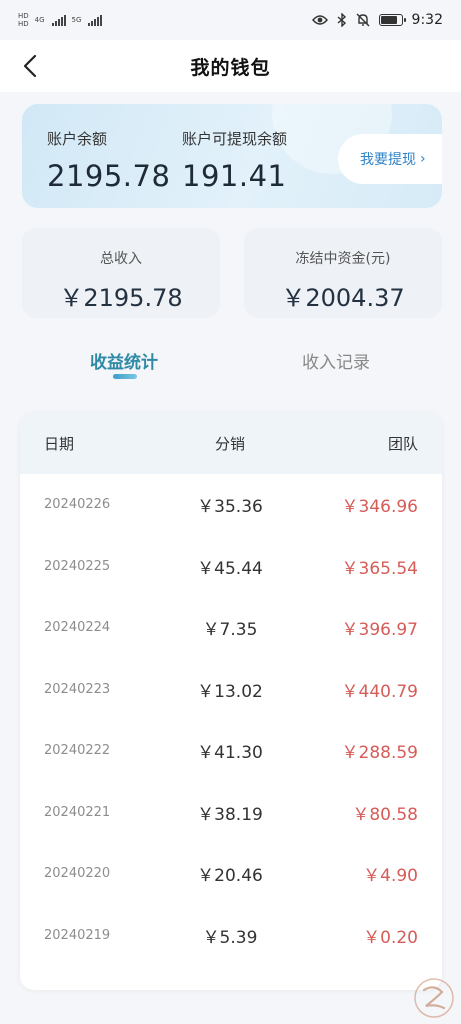  Describe the element at coordinates (77, 874) in the screenshot. I see `row-date: 20240220` at that location.